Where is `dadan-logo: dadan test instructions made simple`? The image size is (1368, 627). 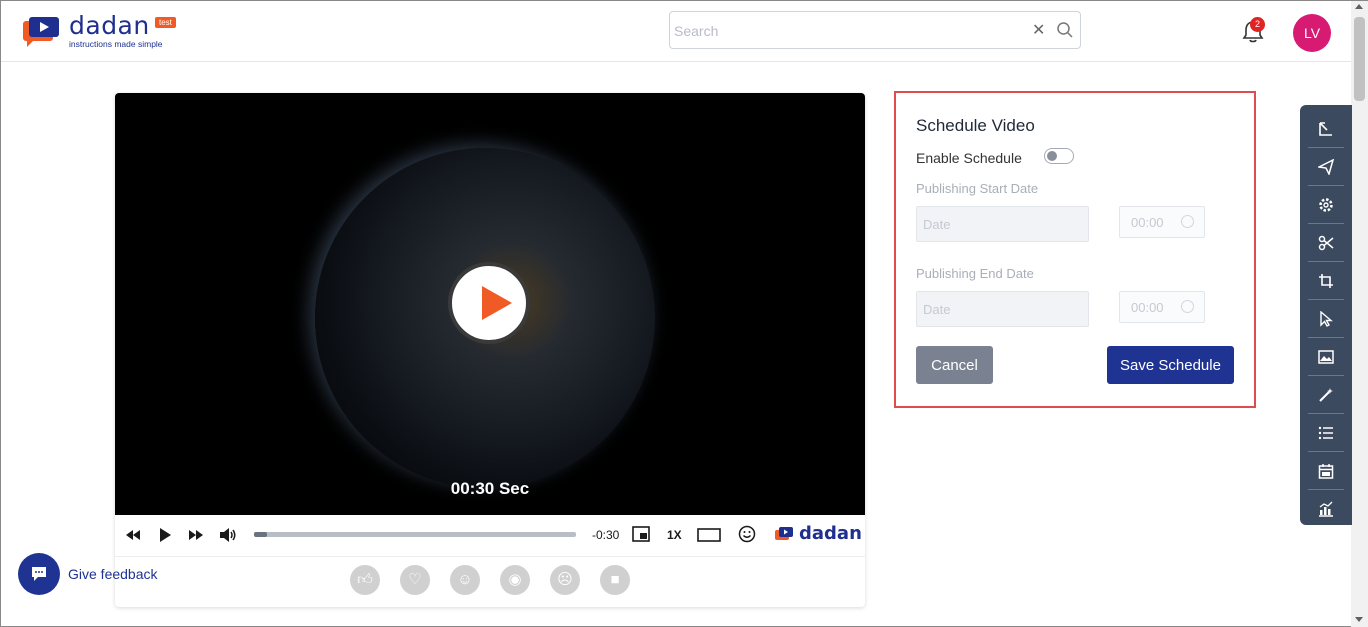 dadan-logo: dadan test instructions made simple is located at coordinates (106, 31).